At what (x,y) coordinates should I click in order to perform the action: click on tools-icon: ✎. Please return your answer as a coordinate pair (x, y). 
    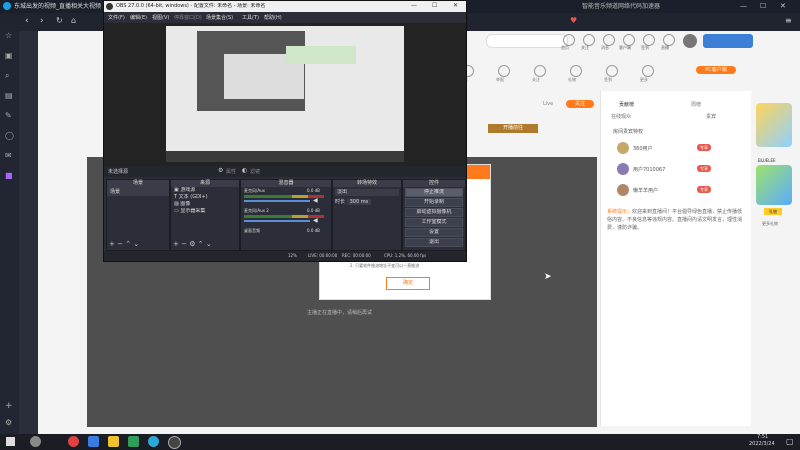
    Looking at the image, I should click on (8, 115).